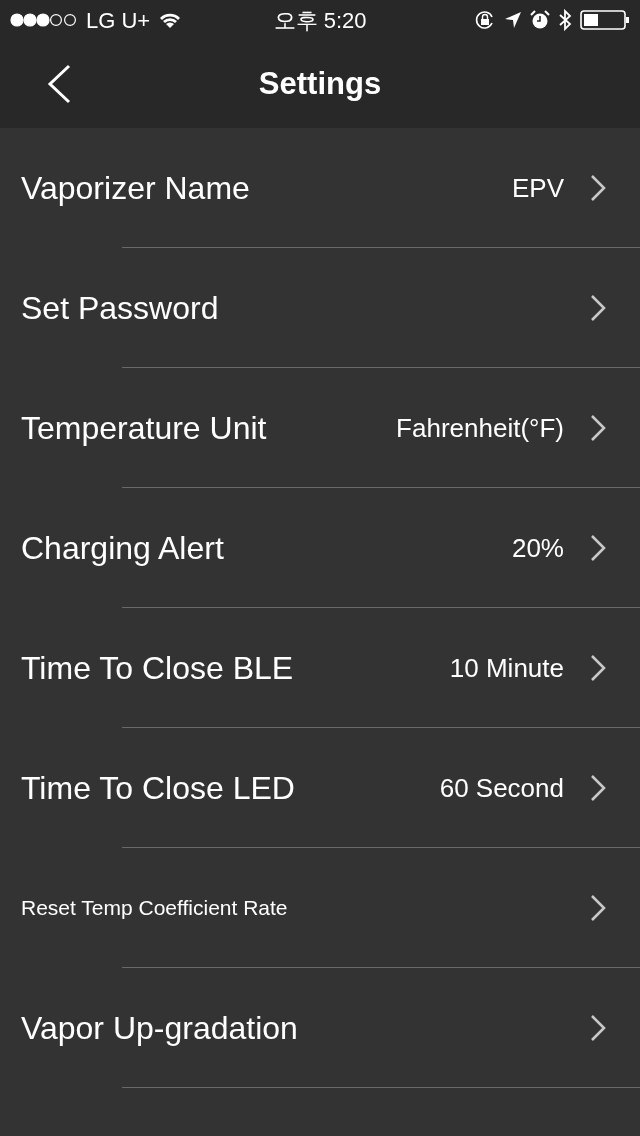 This screenshot has height=1136, width=640. What do you see at coordinates (305, 1028) in the screenshot?
I see `setting-label: Vapor Up-gradation` at bounding box center [305, 1028].